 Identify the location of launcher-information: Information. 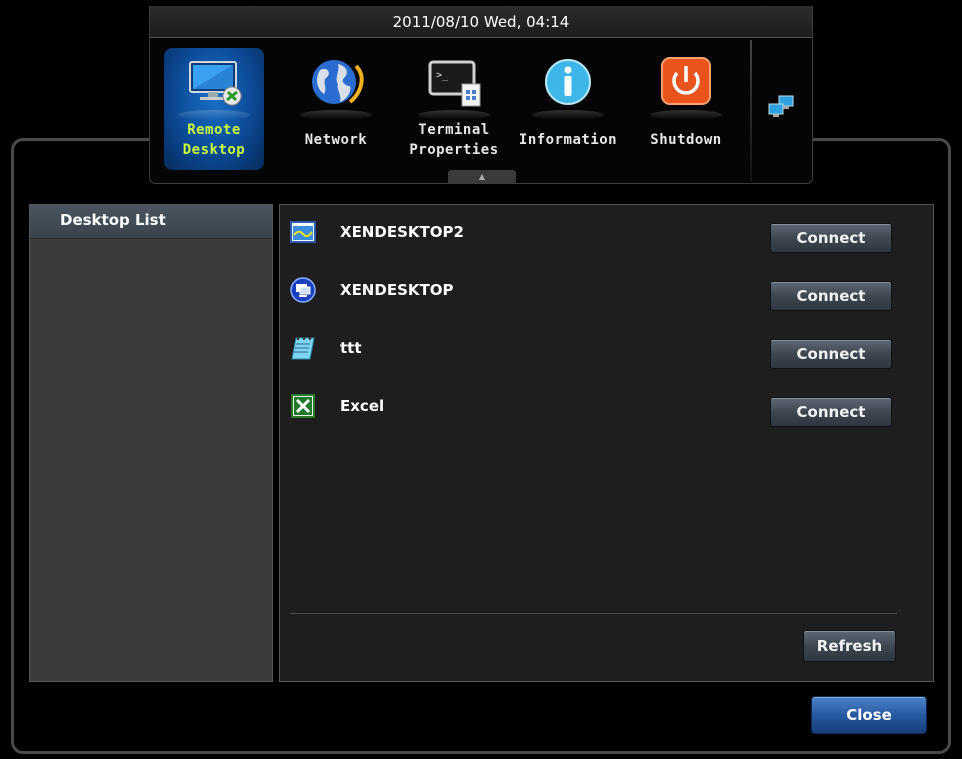
(568, 109).